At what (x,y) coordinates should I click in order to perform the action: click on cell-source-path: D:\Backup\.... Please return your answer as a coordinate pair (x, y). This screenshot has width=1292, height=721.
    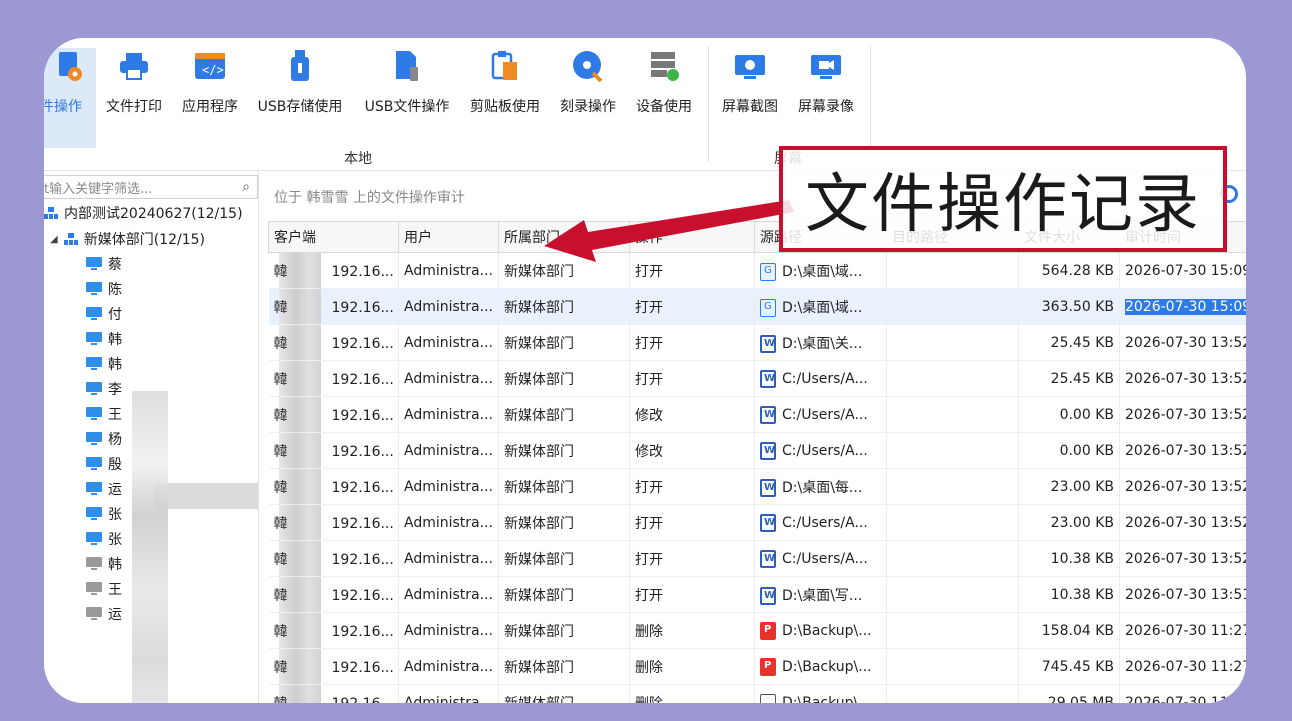
    Looking at the image, I should click on (820, 666).